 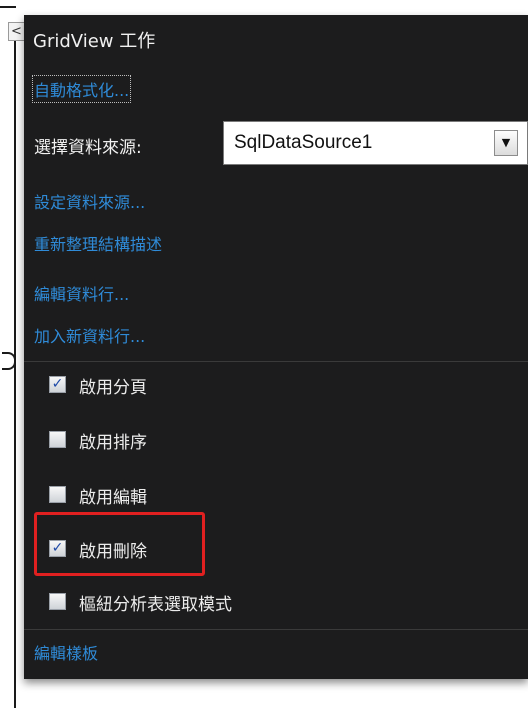 I want to click on designer-resize-handle, so click(x=9, y=361).